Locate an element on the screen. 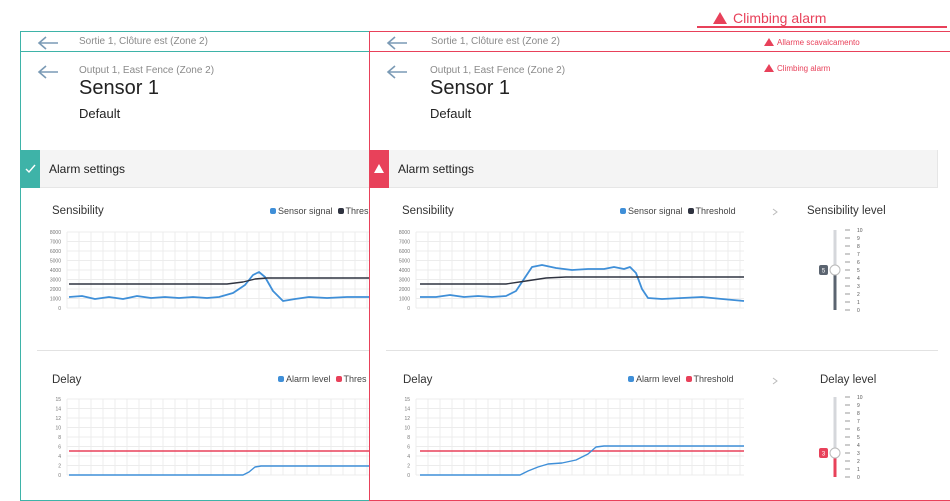 This screenshot has width=950, height=501. alarm-banner-label: Climbing alarm is located at coordinates (780, 18).